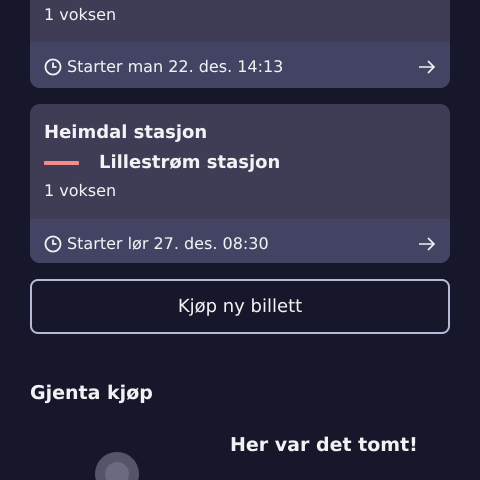 The height and width of the screenshot is (480, 480). Describe the element at coordinates (324, 446) in the screenshot. I see `empty-state-title: Her var det tomt!` at that location.